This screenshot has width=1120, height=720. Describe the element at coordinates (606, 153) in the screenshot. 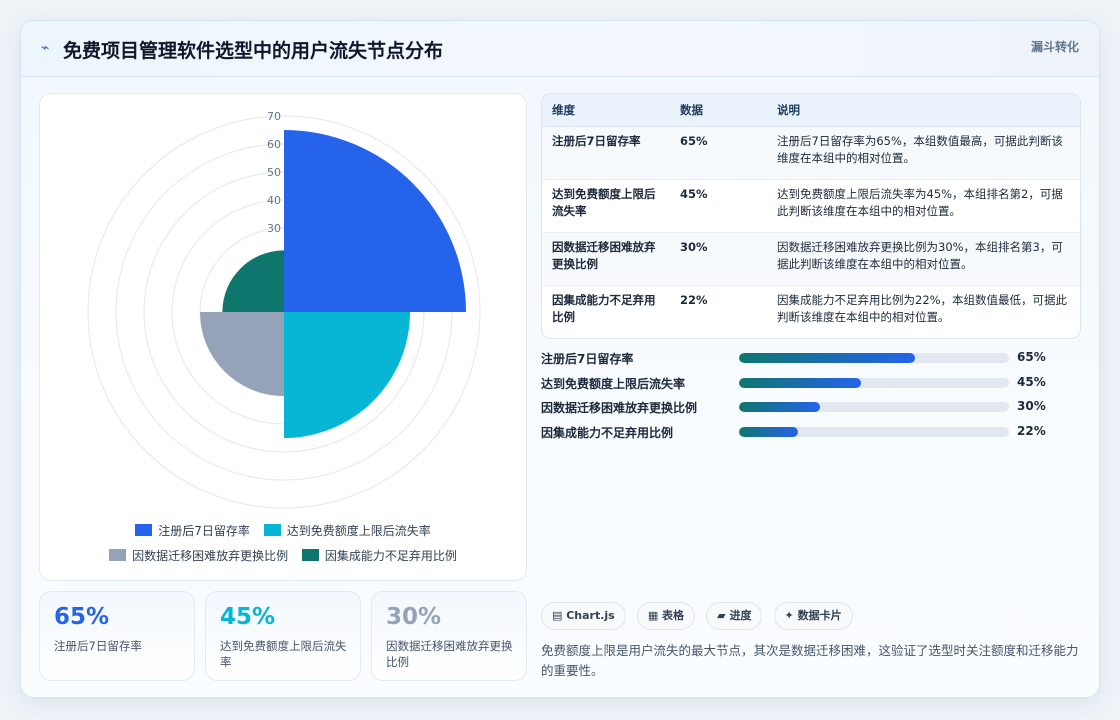

I see `cell-dimension: 注册后7日留存率` at that location.